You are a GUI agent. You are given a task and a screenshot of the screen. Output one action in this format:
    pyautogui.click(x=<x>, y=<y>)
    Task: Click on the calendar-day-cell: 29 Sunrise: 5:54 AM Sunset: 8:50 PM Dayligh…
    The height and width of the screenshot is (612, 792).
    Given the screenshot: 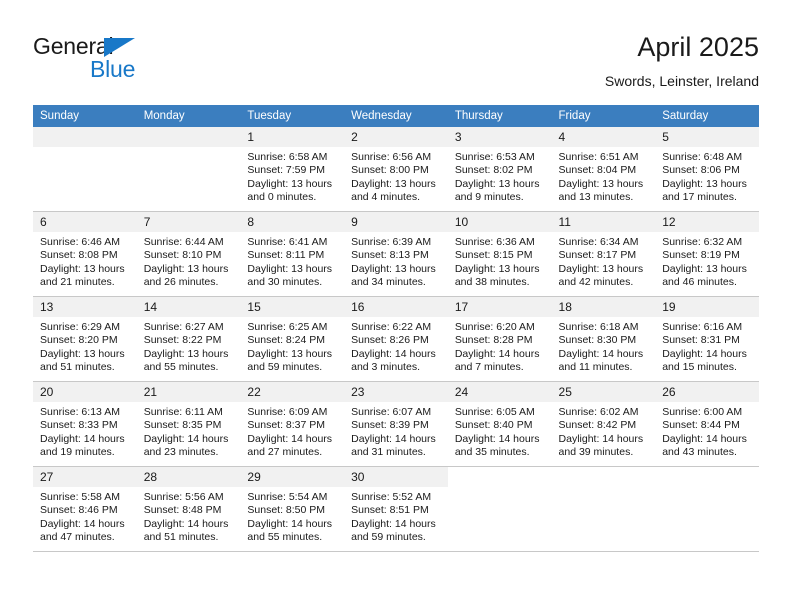 What is the action you would take?
    pyautogui.click(x=292, y=509)
    